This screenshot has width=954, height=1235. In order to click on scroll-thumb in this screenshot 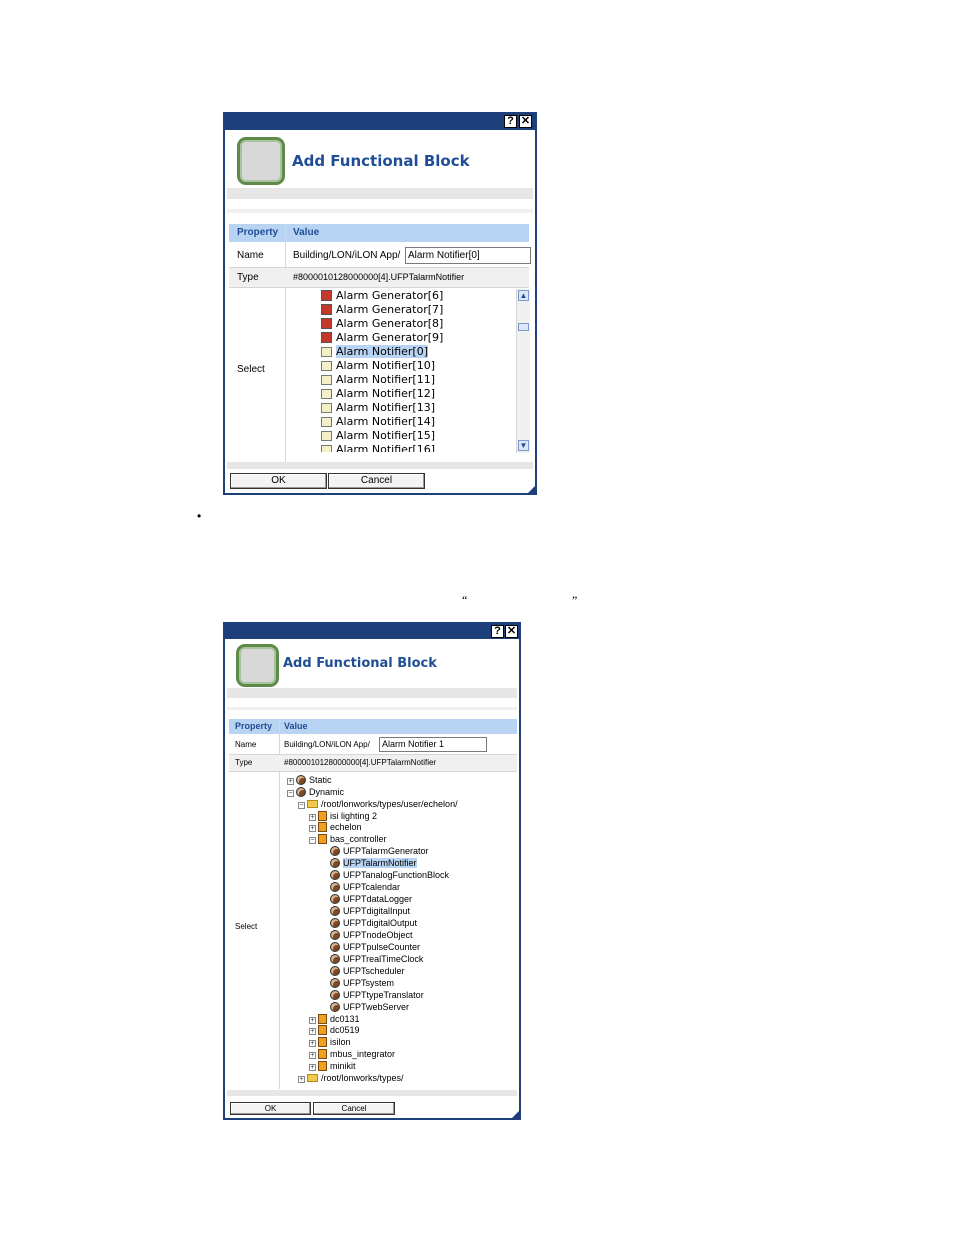, I will do `click(523, 327)`.